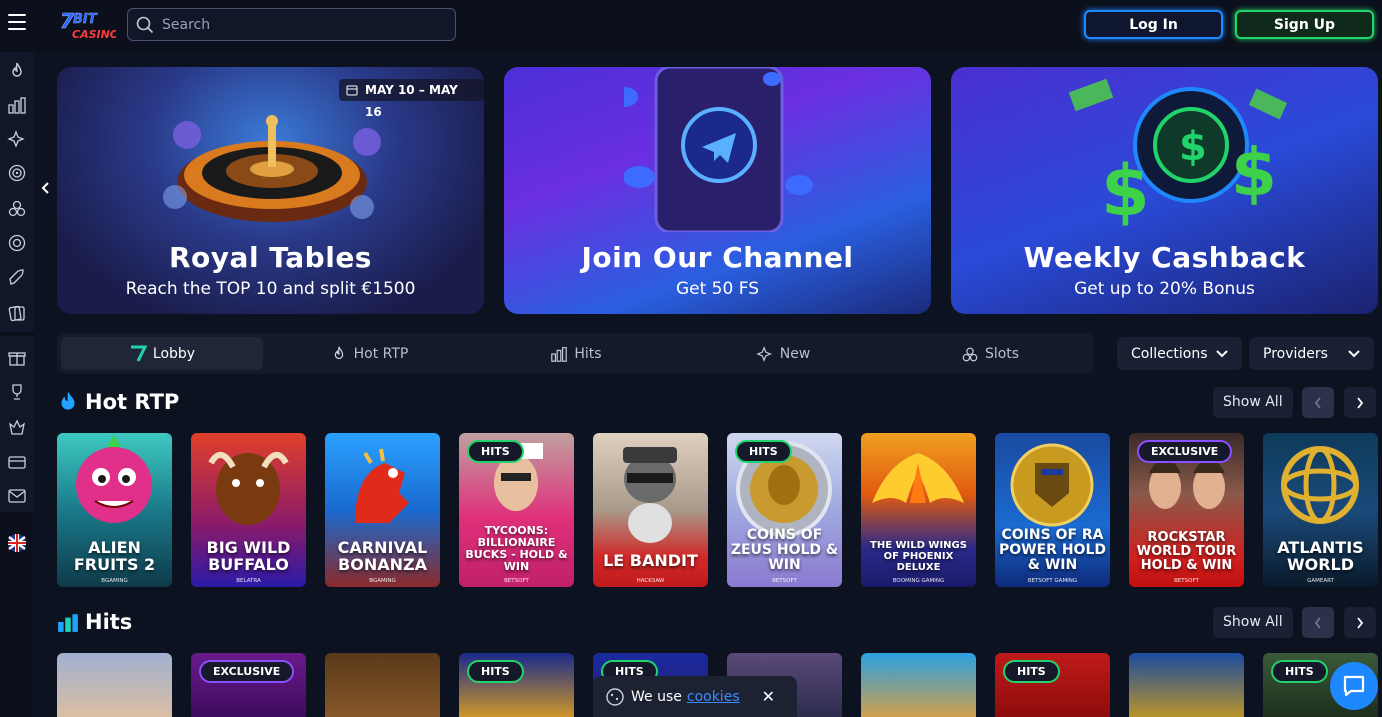 Image resolution: width=1382 pixels, height=717 pixels. Describe the element at coordinates (411, 99) in the screenshot. I see `date-badge: MAY 10 – MAY 16` at that location.